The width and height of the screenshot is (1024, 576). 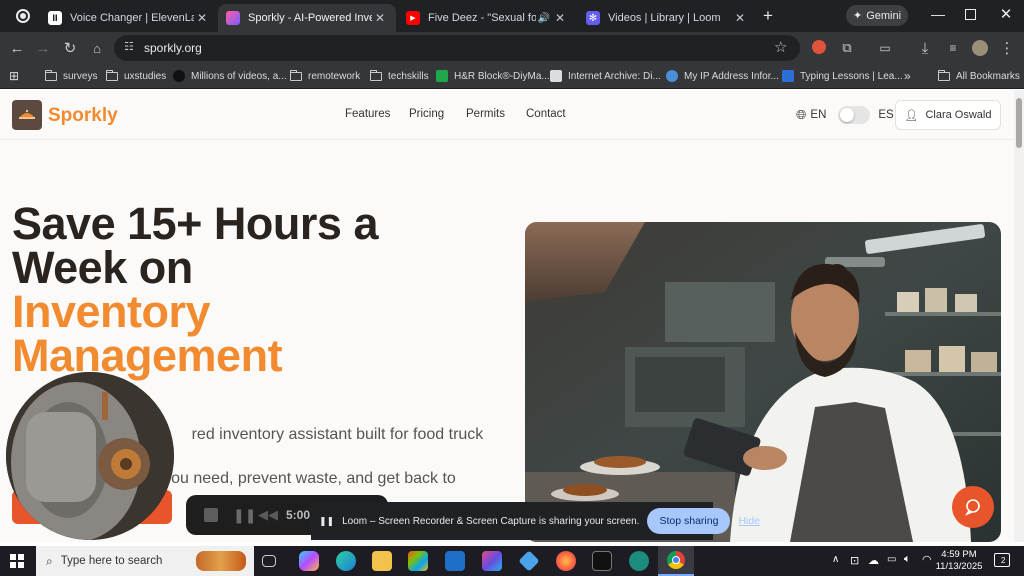 I want to click on sporkly-logo-icon, so click(x=27, y=115).